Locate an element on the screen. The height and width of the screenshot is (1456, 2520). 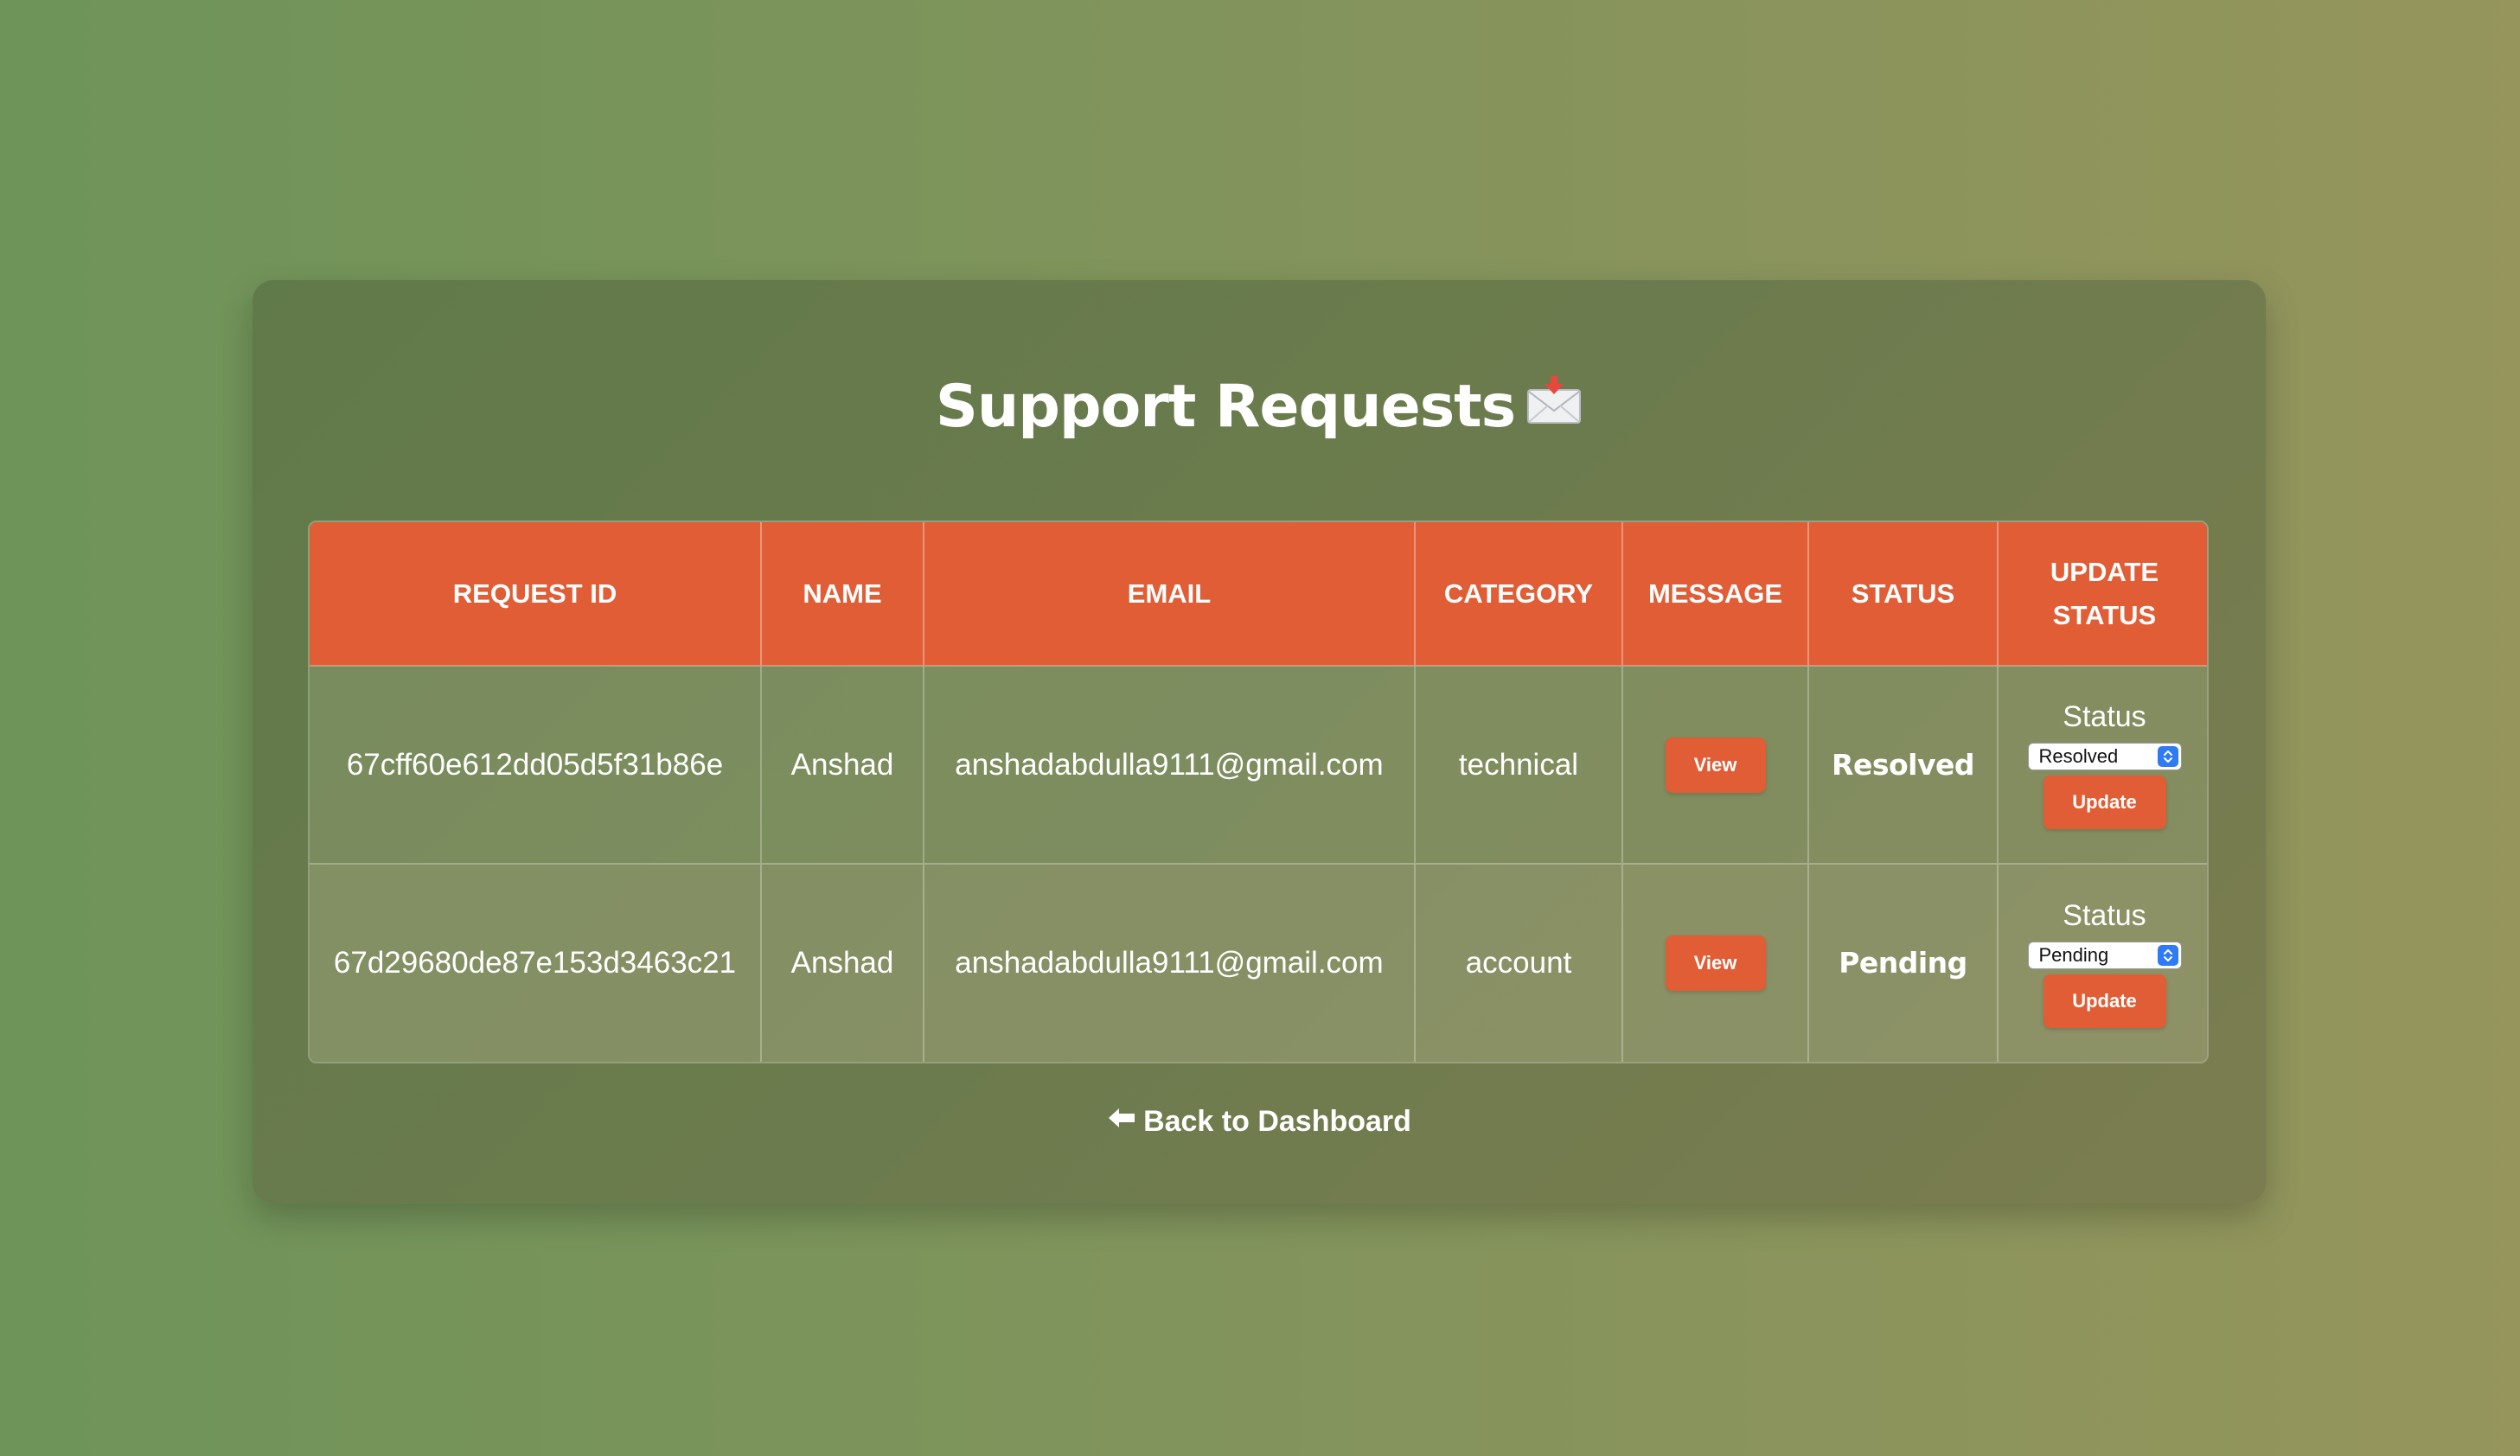
page-title-text: Support Requests is located at coordinates (1225, 407).